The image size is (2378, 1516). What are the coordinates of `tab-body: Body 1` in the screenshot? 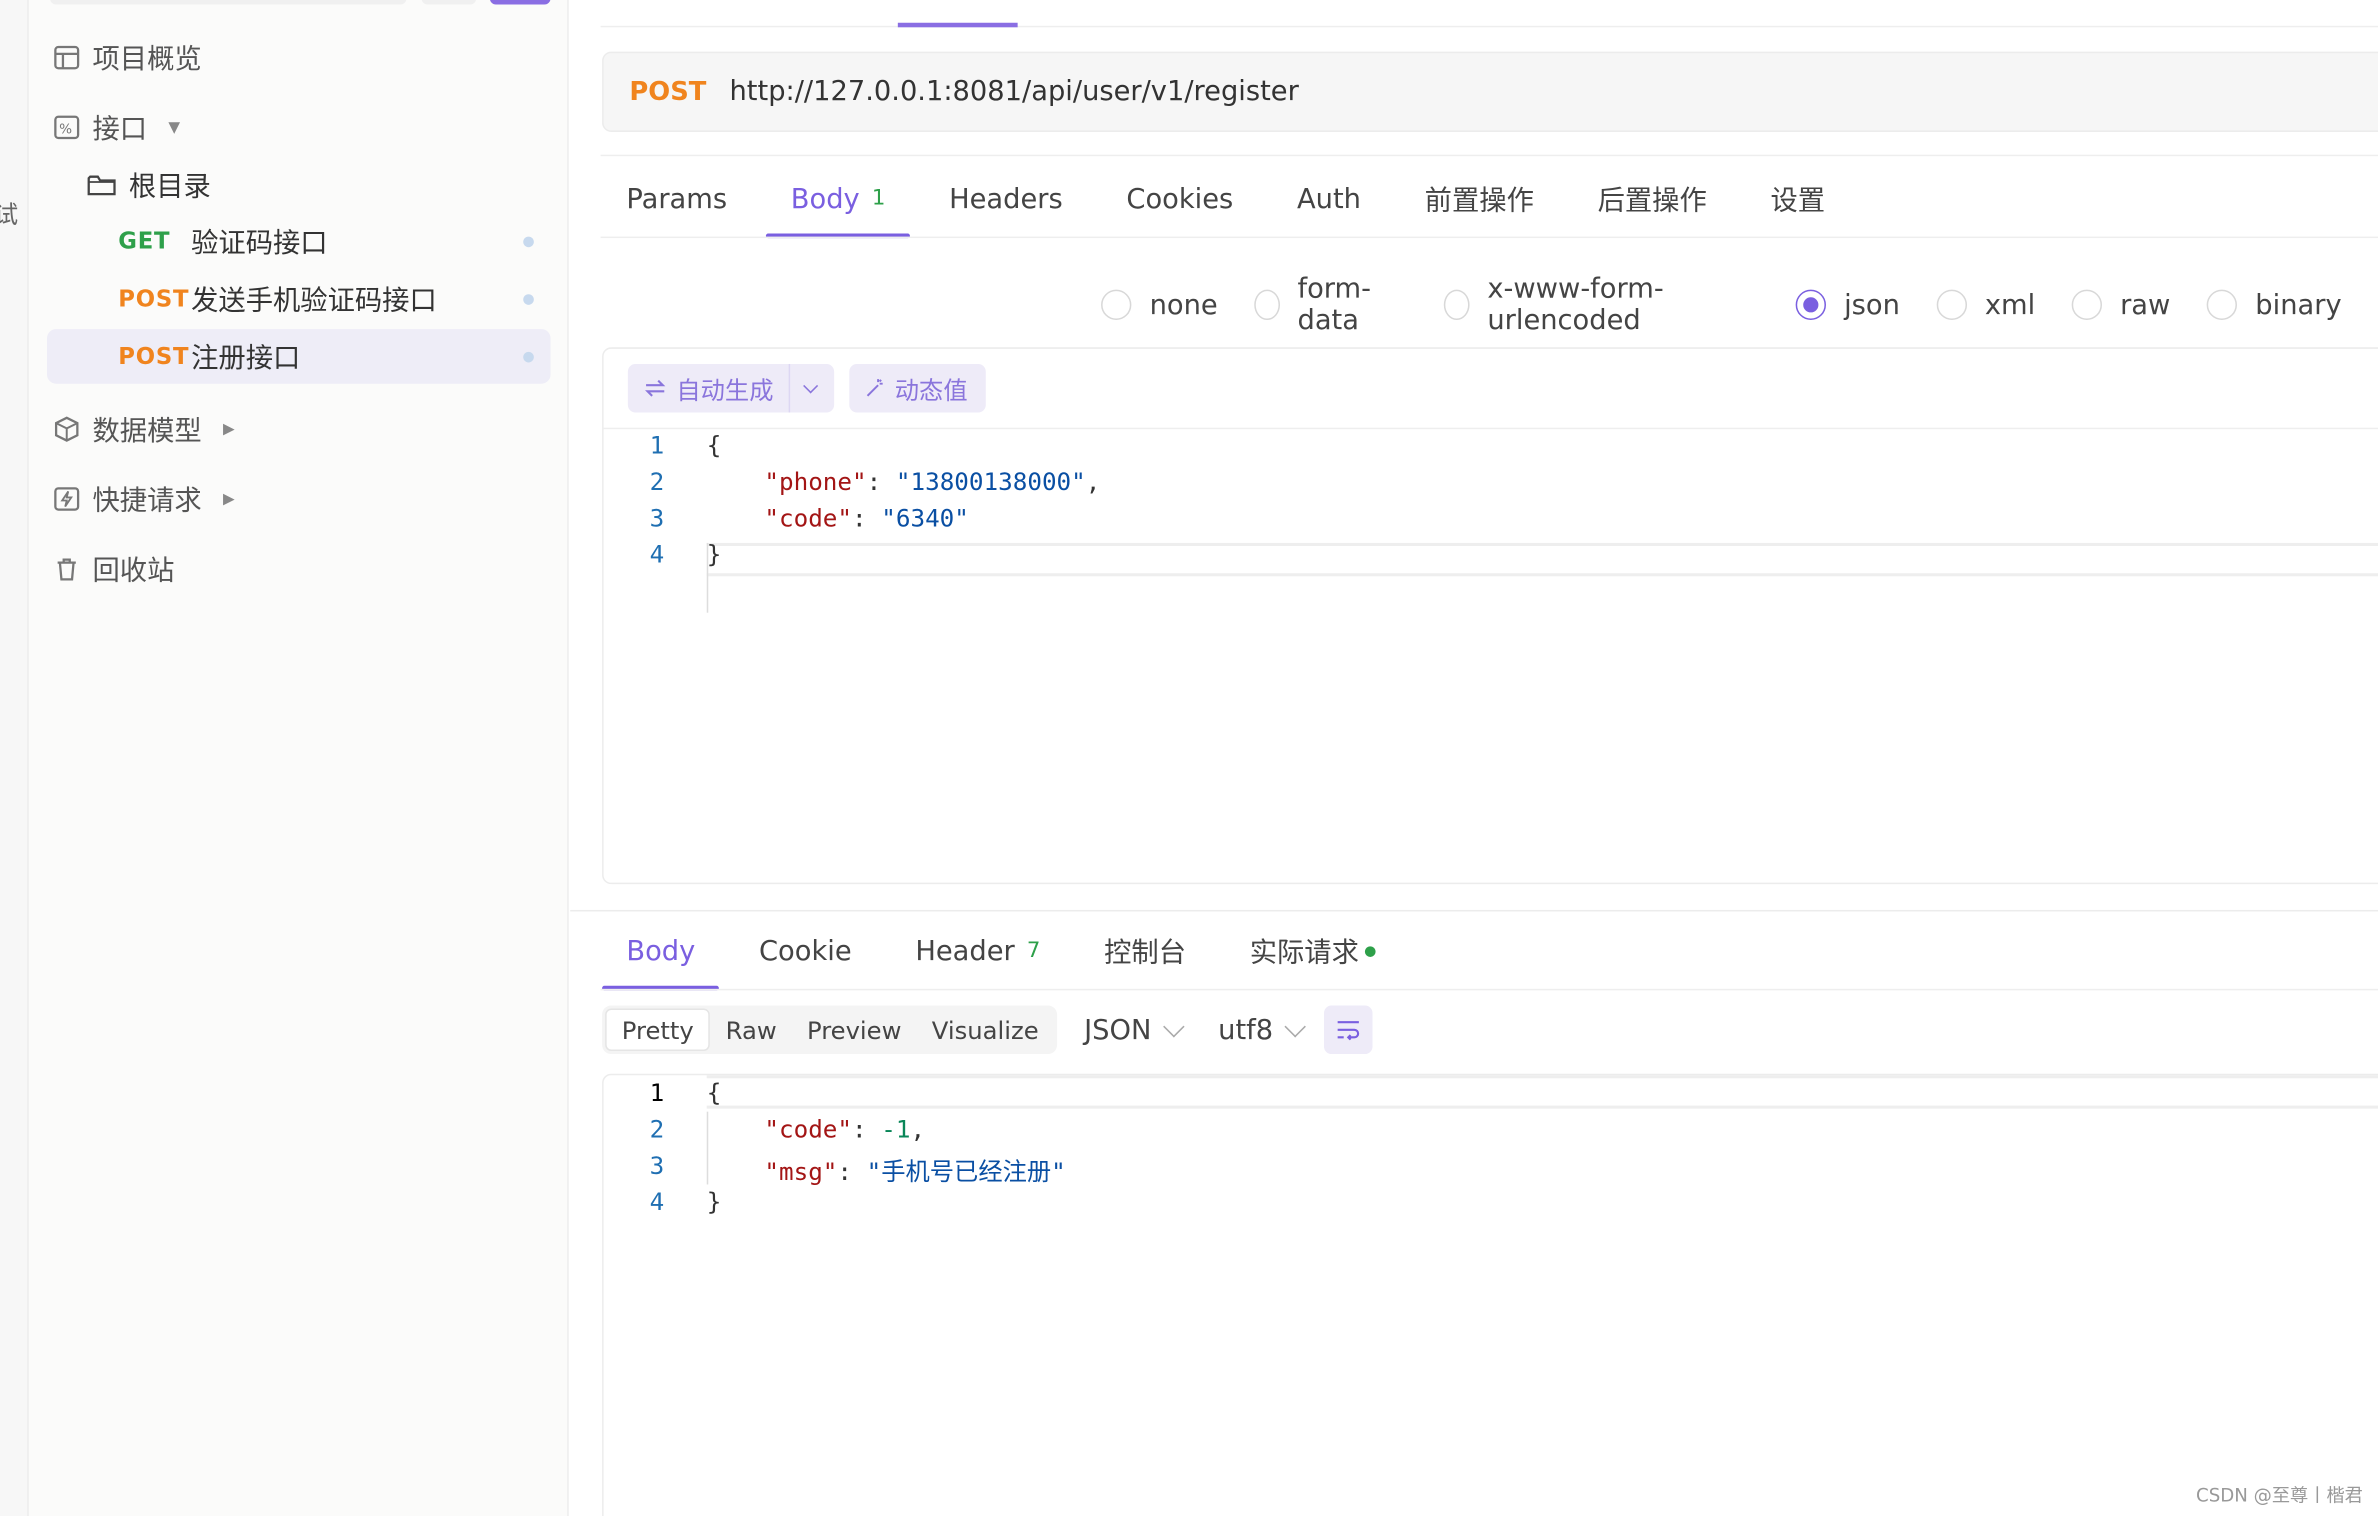 It's located at (838, 199).